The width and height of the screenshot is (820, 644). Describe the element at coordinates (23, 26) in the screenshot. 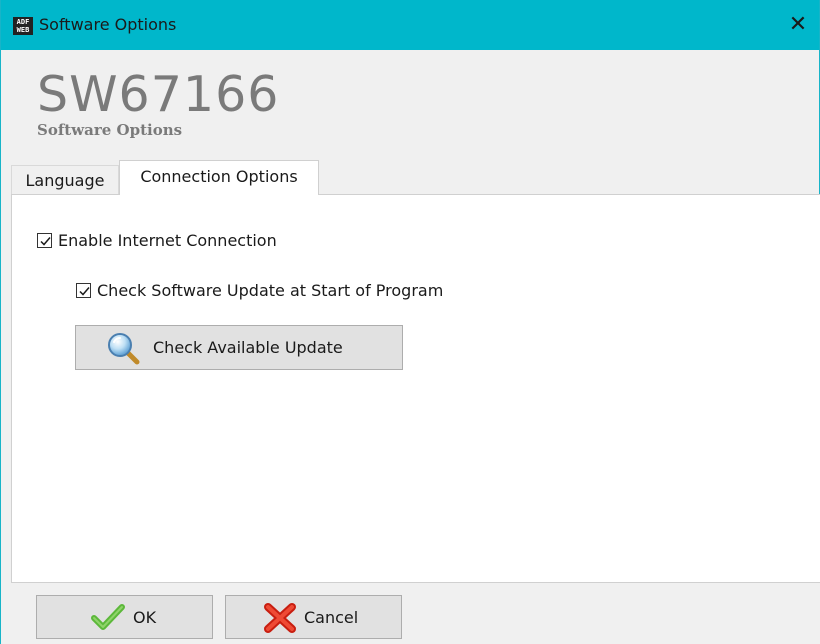

I see `app-icon: ADF WEB` at that location.